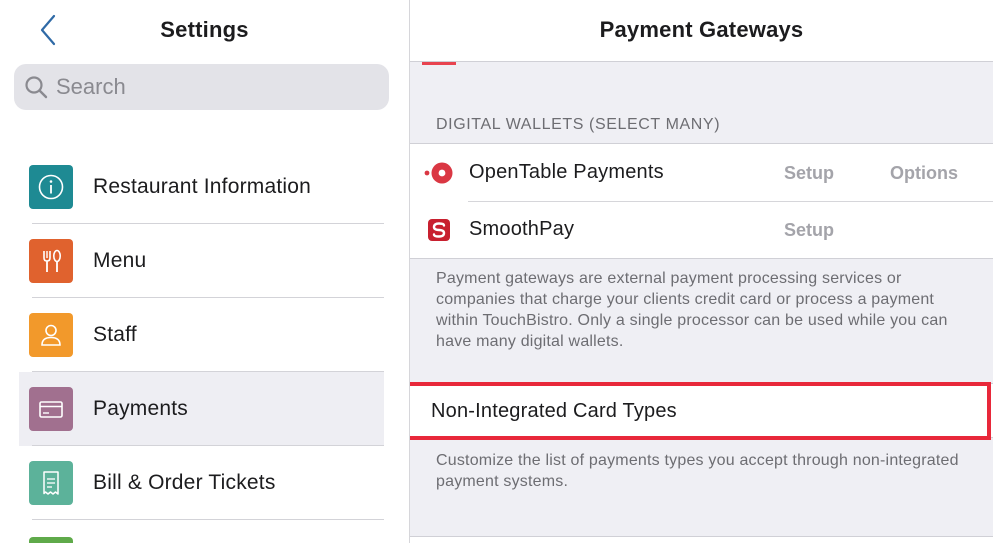 The image size is (993, 543). I want to click on non-integrated-card-types-row: Non-Integrated Card Types, so click(701, 411).